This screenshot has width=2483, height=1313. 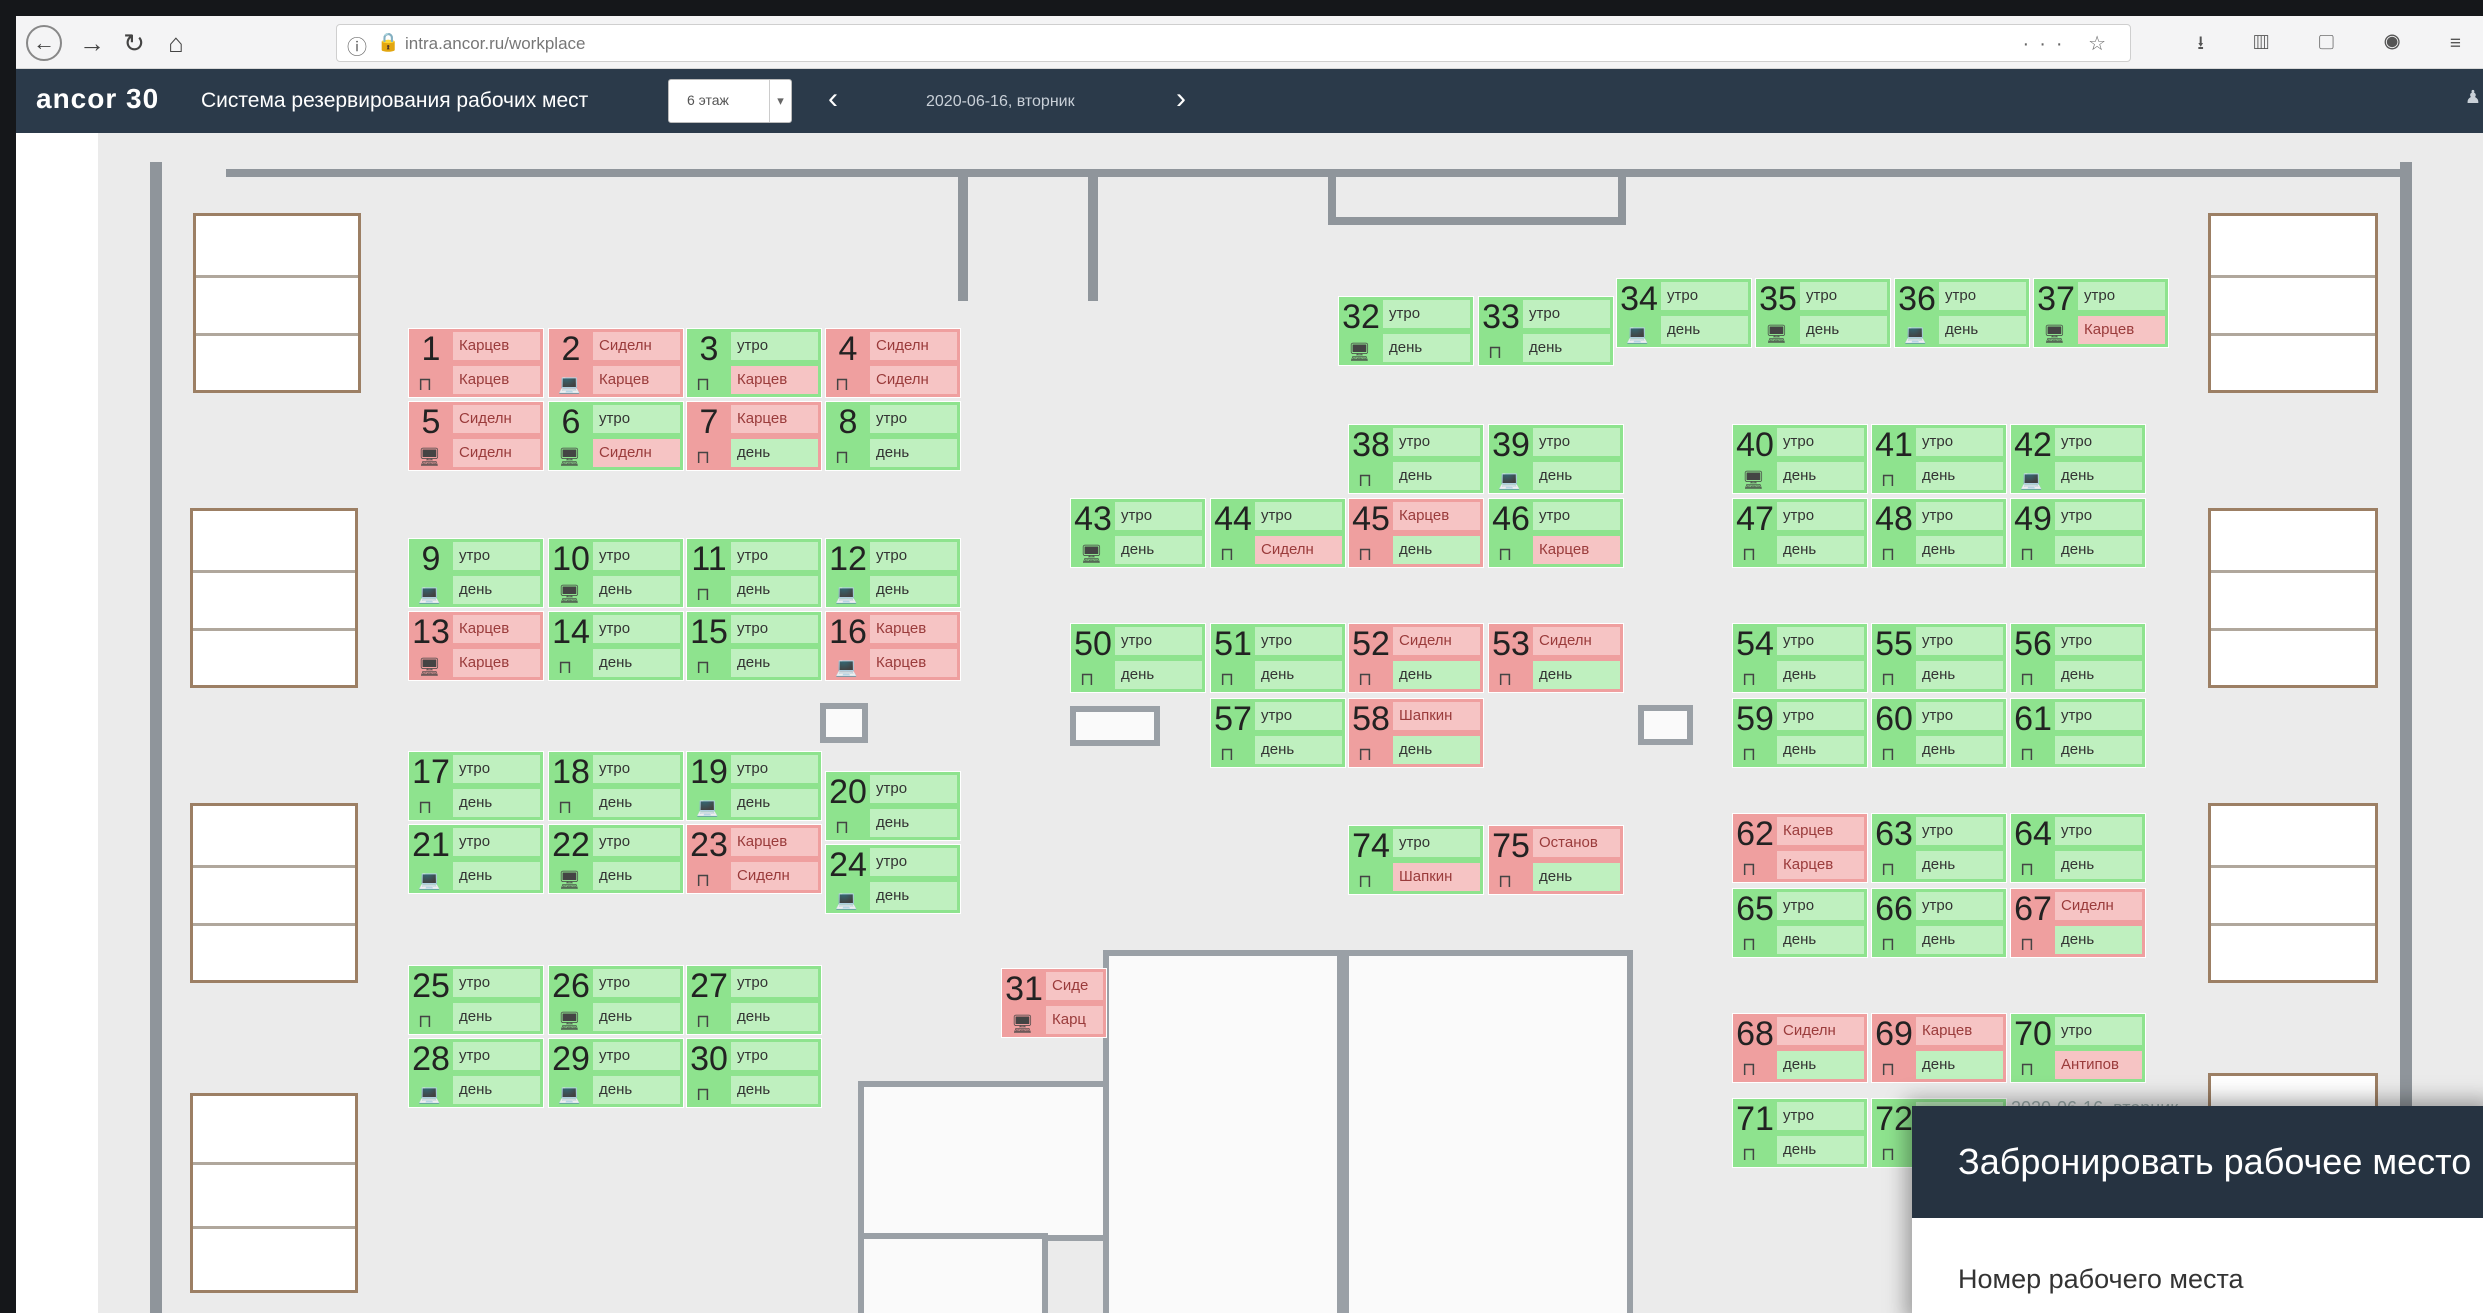 What do you see at coordinates (1278, 733) in the screenshot?
I see `desk-57: 57 ⊓ утро день` at bounding box center [1278, 733].